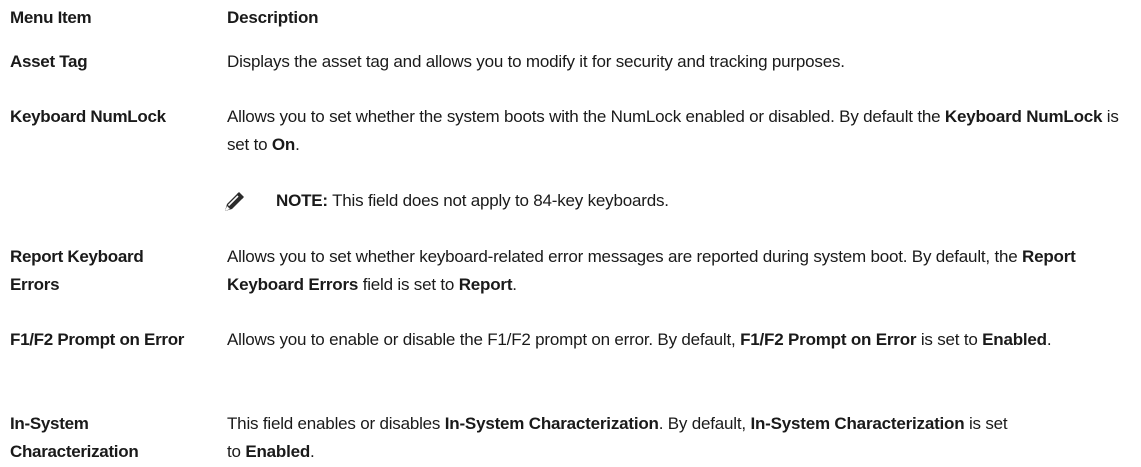  What do you see at coordinates (88, 116) in the screenshot?
I see `menu-item-keyboard-numlock: Keyboard NumLock` at bounding box center [88, 116].